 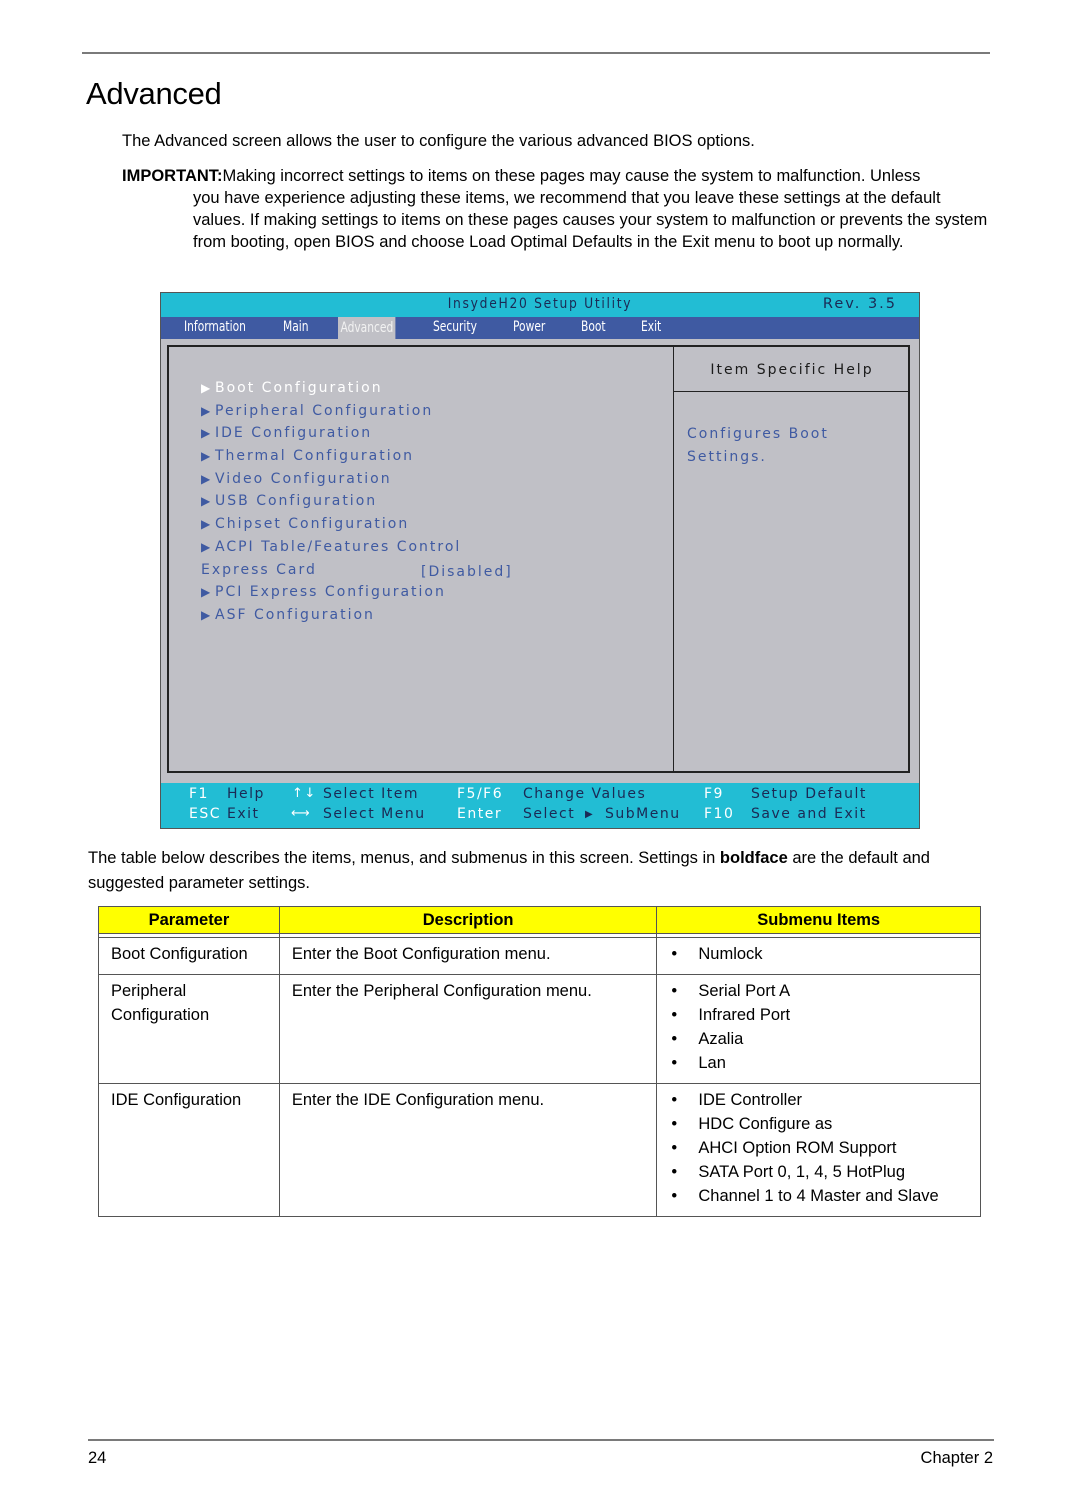 I want to click on bios-menu-item: ▶ Peripheral Configuration, so click(x=331, y=414).